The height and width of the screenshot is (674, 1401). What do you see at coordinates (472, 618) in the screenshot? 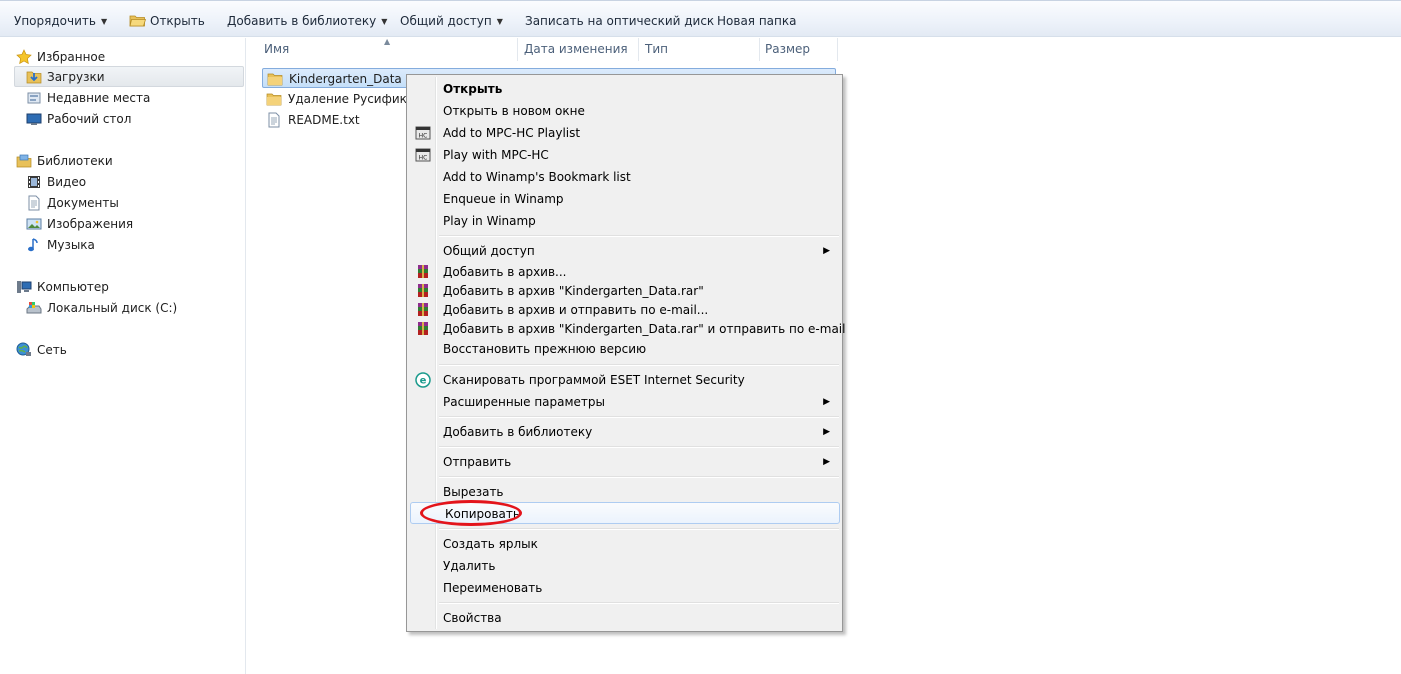
I see `menu-item-label: Свойства` at bounding box center [472, 618].